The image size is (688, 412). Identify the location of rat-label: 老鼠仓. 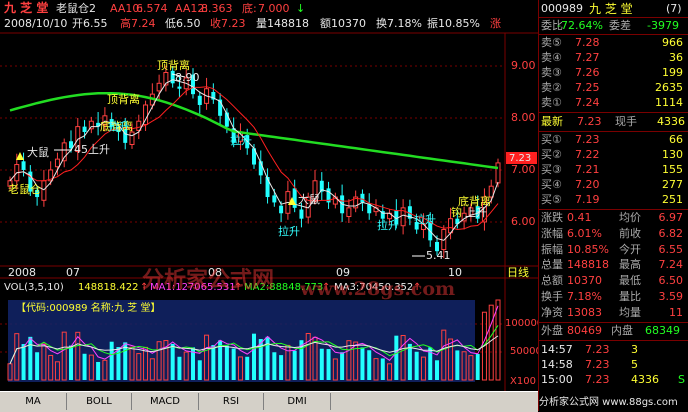
(24, 189).